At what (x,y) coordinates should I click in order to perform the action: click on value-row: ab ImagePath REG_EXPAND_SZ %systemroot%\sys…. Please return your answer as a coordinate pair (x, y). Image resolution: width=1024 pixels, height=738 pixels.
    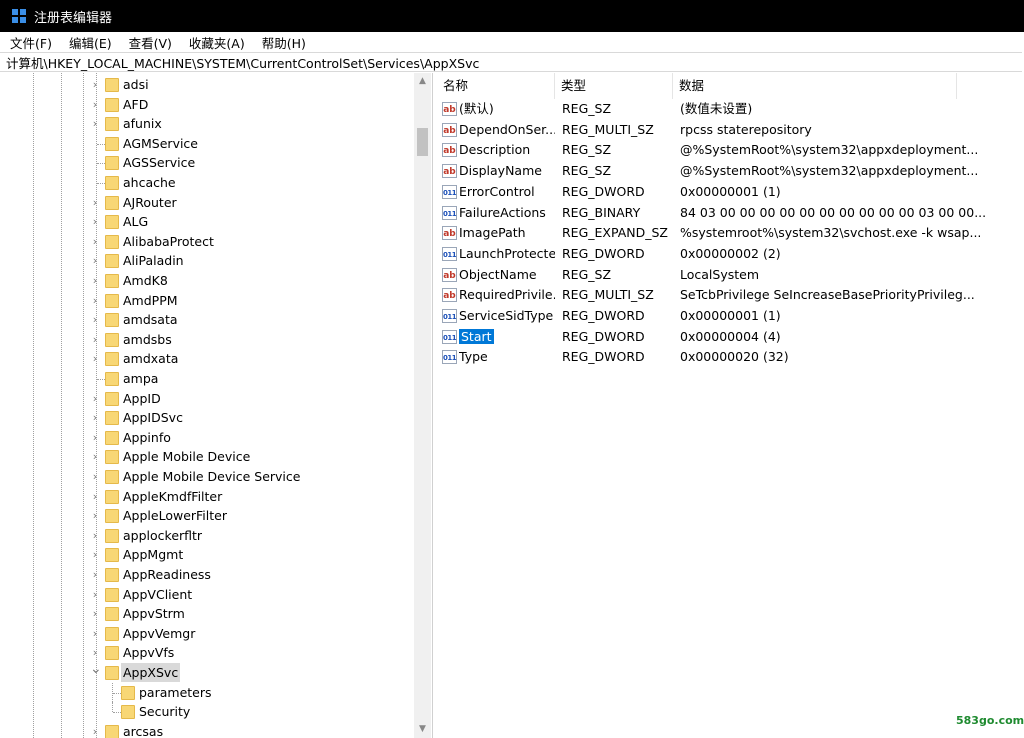
    Looking at the image, I should click on (730, 233).